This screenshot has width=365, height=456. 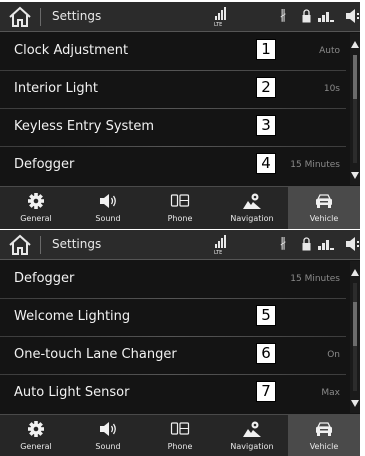 I want to click on callout-number: 3, so click(x=266, y=125).